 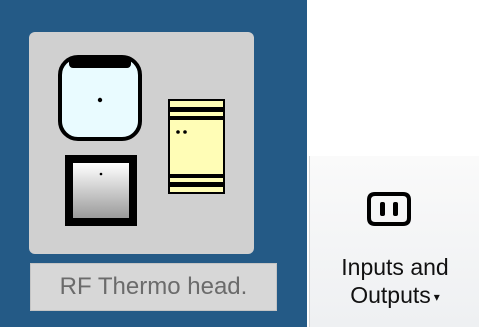 I want to click on inputs-and-outputs-line2: Outputs ▾, so click(x=394, y=296).